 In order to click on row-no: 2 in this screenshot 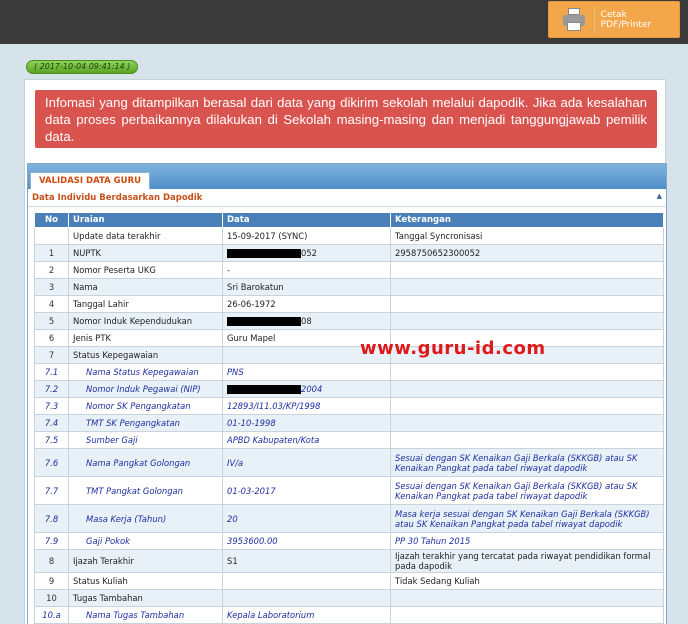, I will do `click(51, 270)`.